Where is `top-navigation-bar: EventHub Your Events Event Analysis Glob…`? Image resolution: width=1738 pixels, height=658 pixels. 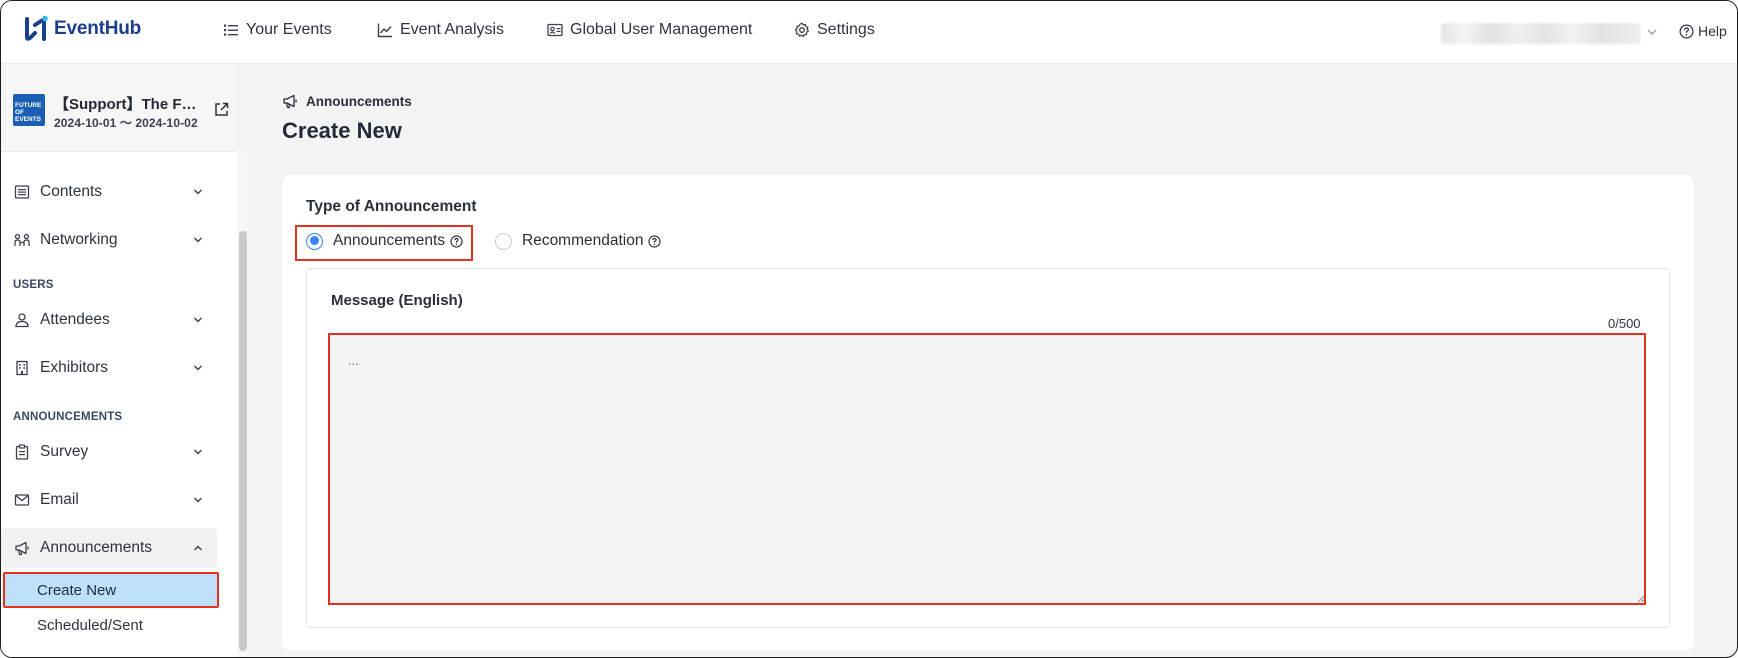 top-navigation-bar: EventHub Your Events Event Analysis Glob… is located at coordinates (869, 32).